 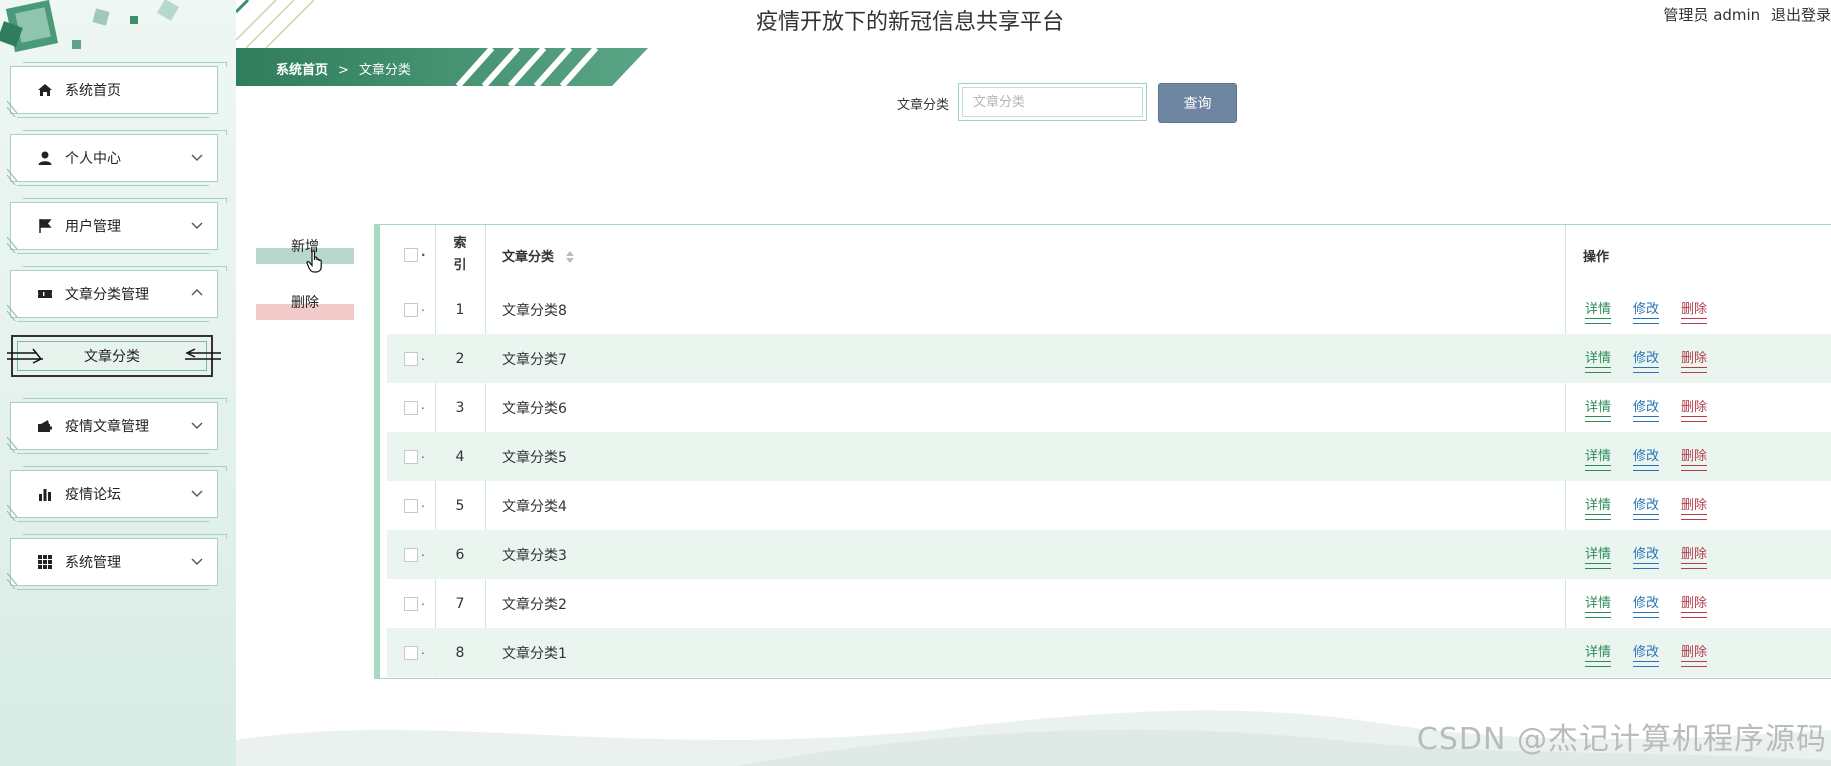 What do you see at coordinates (534, 408) in the screenshot?
I see `category-name-cell: 文章分类6` at bounding box center [534, 408].